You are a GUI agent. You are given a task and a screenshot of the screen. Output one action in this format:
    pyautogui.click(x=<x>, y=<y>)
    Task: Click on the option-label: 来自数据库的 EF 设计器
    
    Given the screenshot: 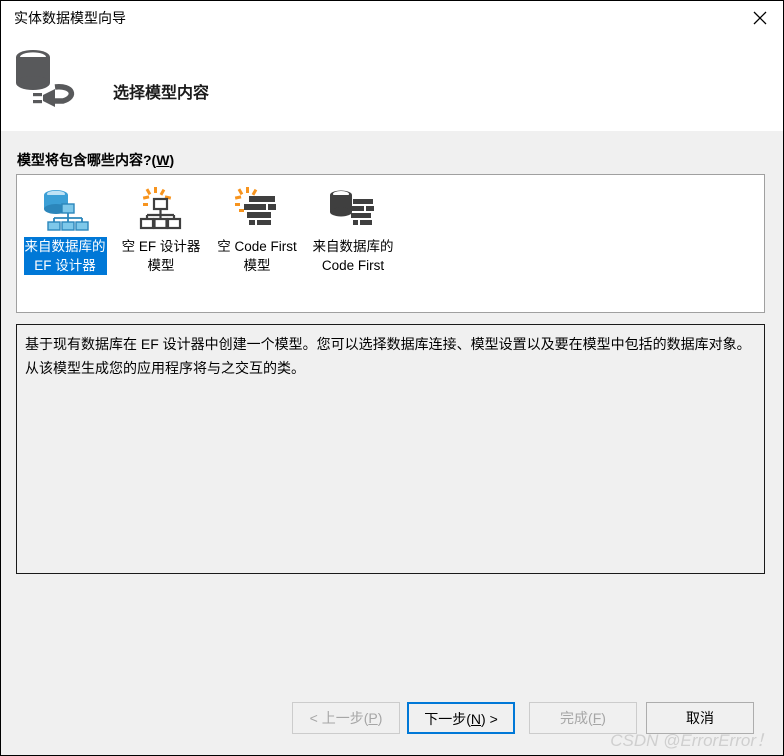 What is the action you would take?
    pyautogui.click(x=65, y=256)
    